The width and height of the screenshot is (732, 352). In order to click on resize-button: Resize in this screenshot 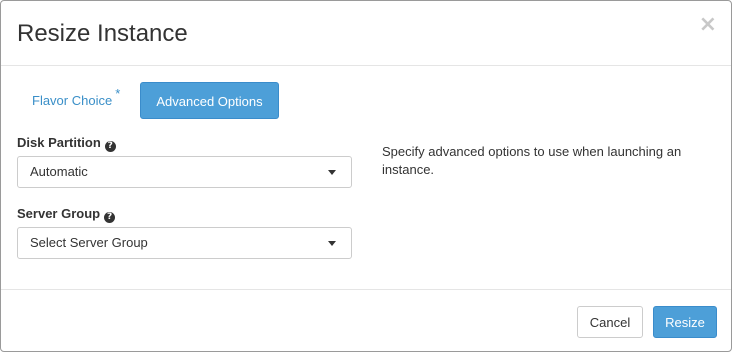, I will do `click(685, 322)`.